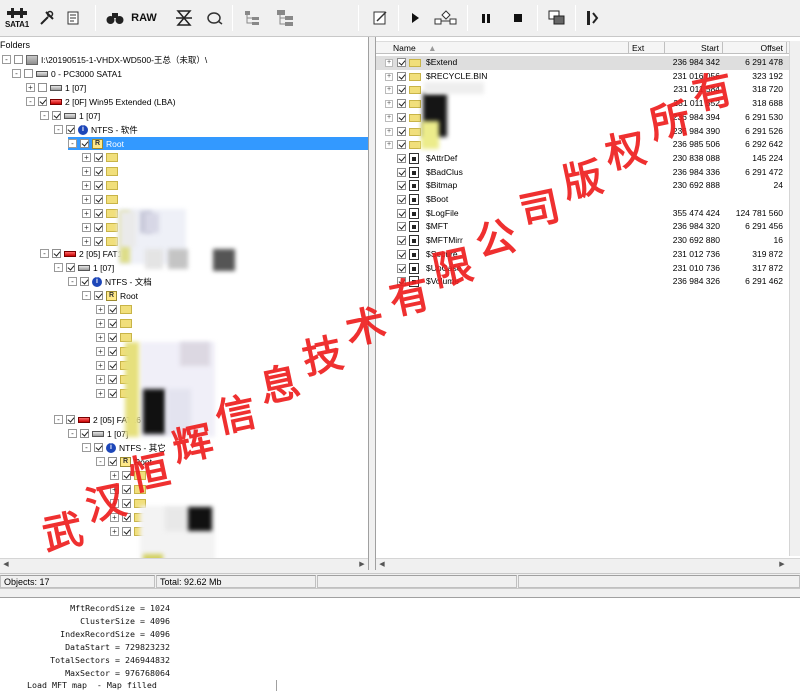  Describe the element at coordinates (794, 298) in the screenshot. I see `file-list-vertical-scrollbar` at that location.